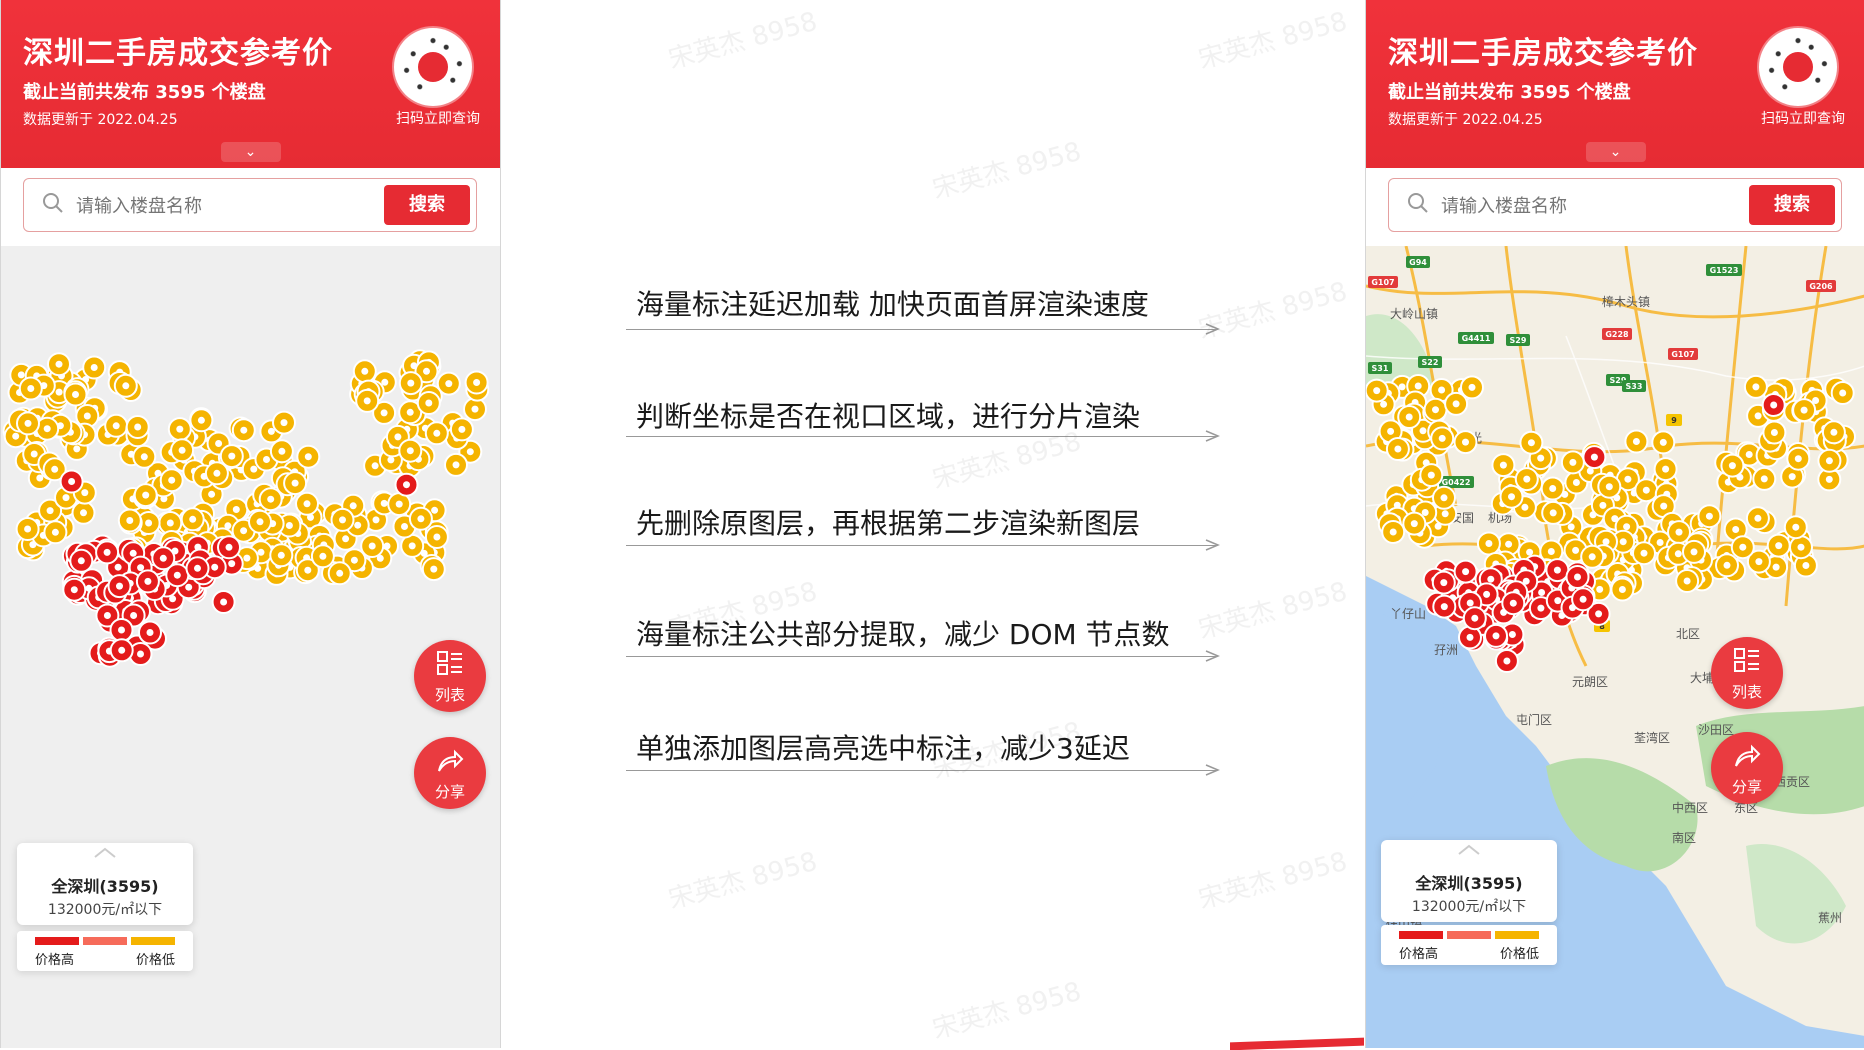 This screenshot has width=1864, height=1050. I want to click on step-2-arrow-line, so click(921, 436).